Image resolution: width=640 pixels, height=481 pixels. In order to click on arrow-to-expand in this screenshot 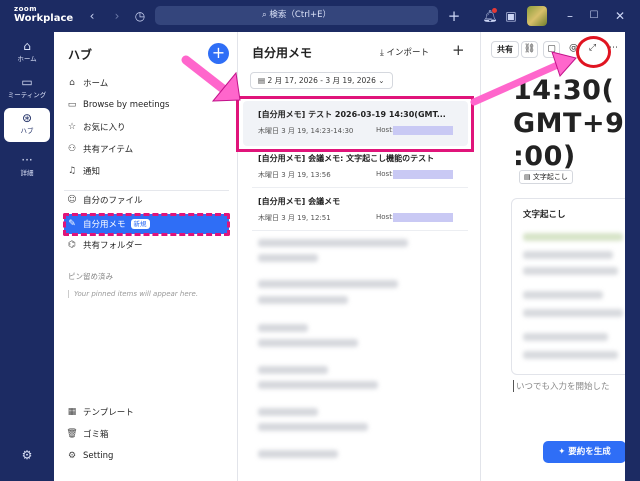, I will do `click(523, 78)`.